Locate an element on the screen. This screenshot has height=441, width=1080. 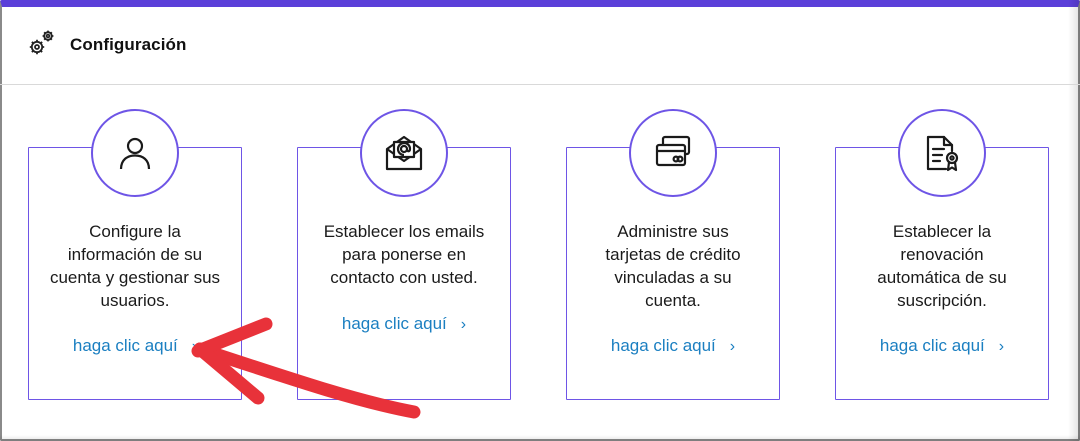
card-text-line: Establecer los emails is located at coordinates (404, 231).